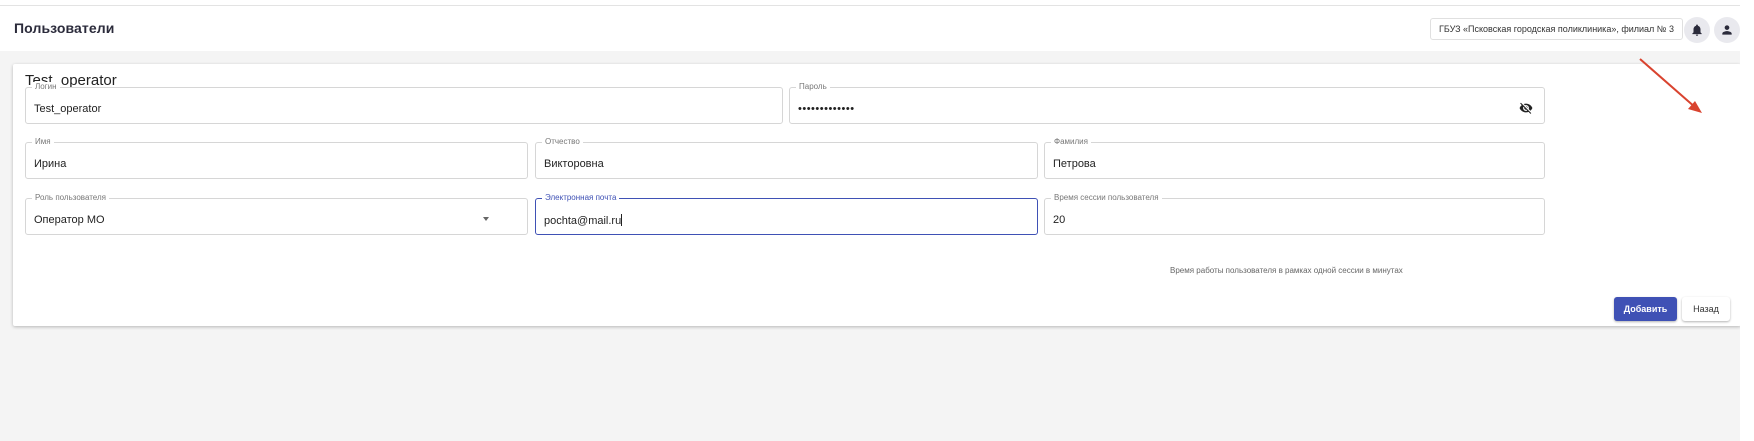 The width and height of the screenshot is (1754, 441). Describe the element at coordinates (1670, 85) in the screenshot. I see `annotation-arrow-icon` at that location.